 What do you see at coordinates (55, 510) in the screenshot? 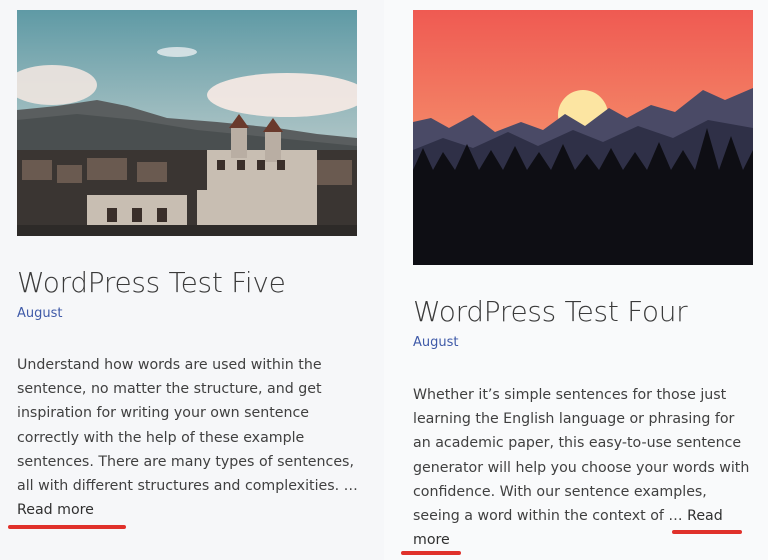
I see `read-more-link: Read more` at bounding box center [55, 510].